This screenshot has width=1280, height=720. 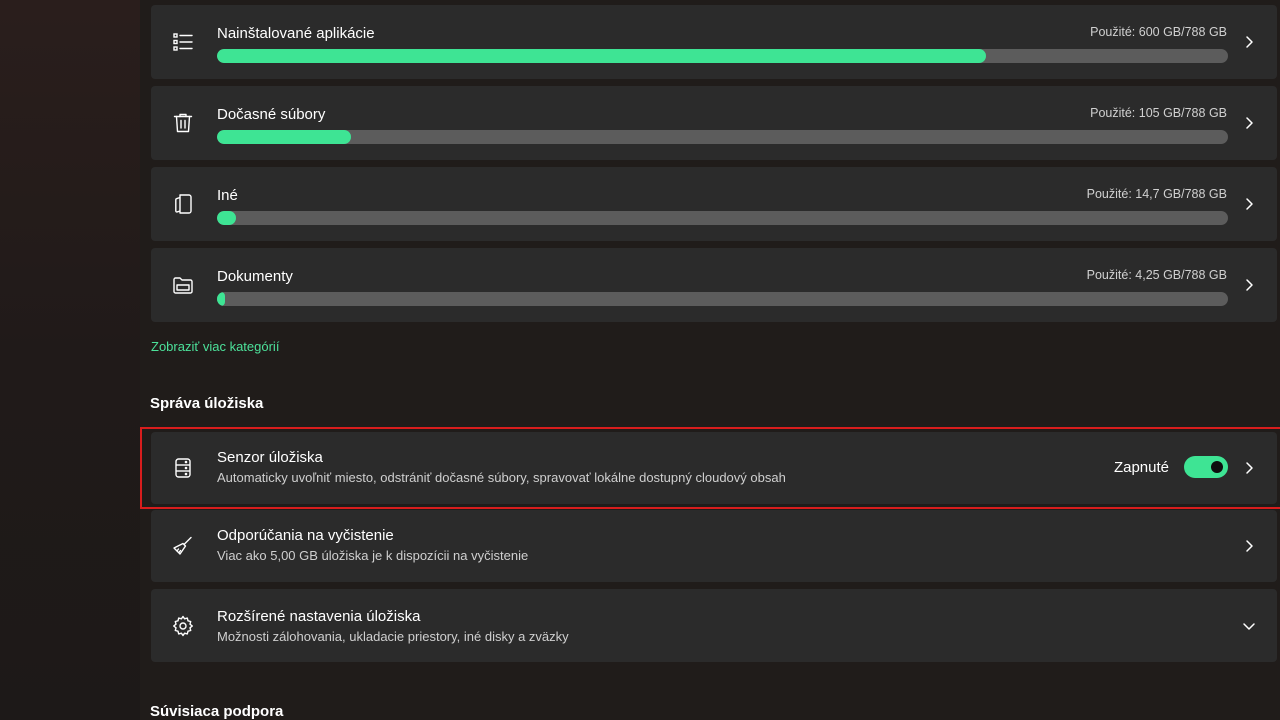 What do you see at coordinates (183, 42) in the screenshot?
I see `list-icon` at bounding box center [183, 42].